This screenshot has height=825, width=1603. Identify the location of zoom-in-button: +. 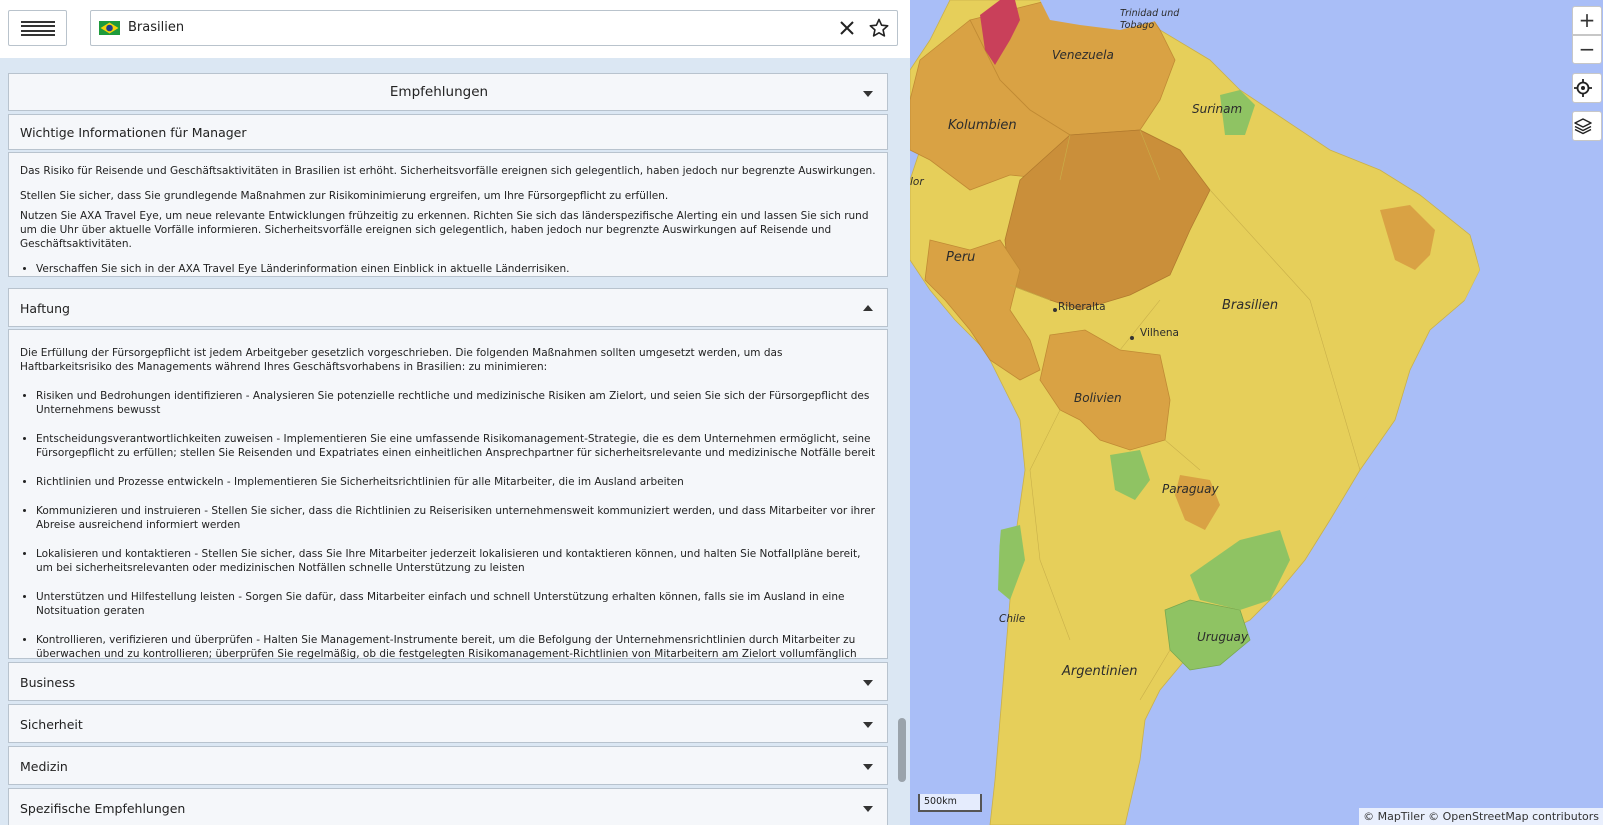
(1587, 20).